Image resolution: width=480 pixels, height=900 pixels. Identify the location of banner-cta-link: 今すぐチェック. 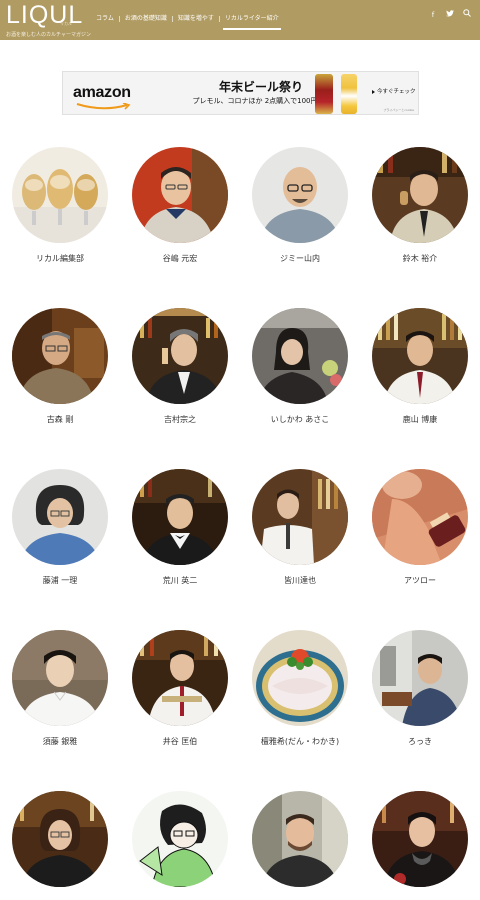
(394, 91).